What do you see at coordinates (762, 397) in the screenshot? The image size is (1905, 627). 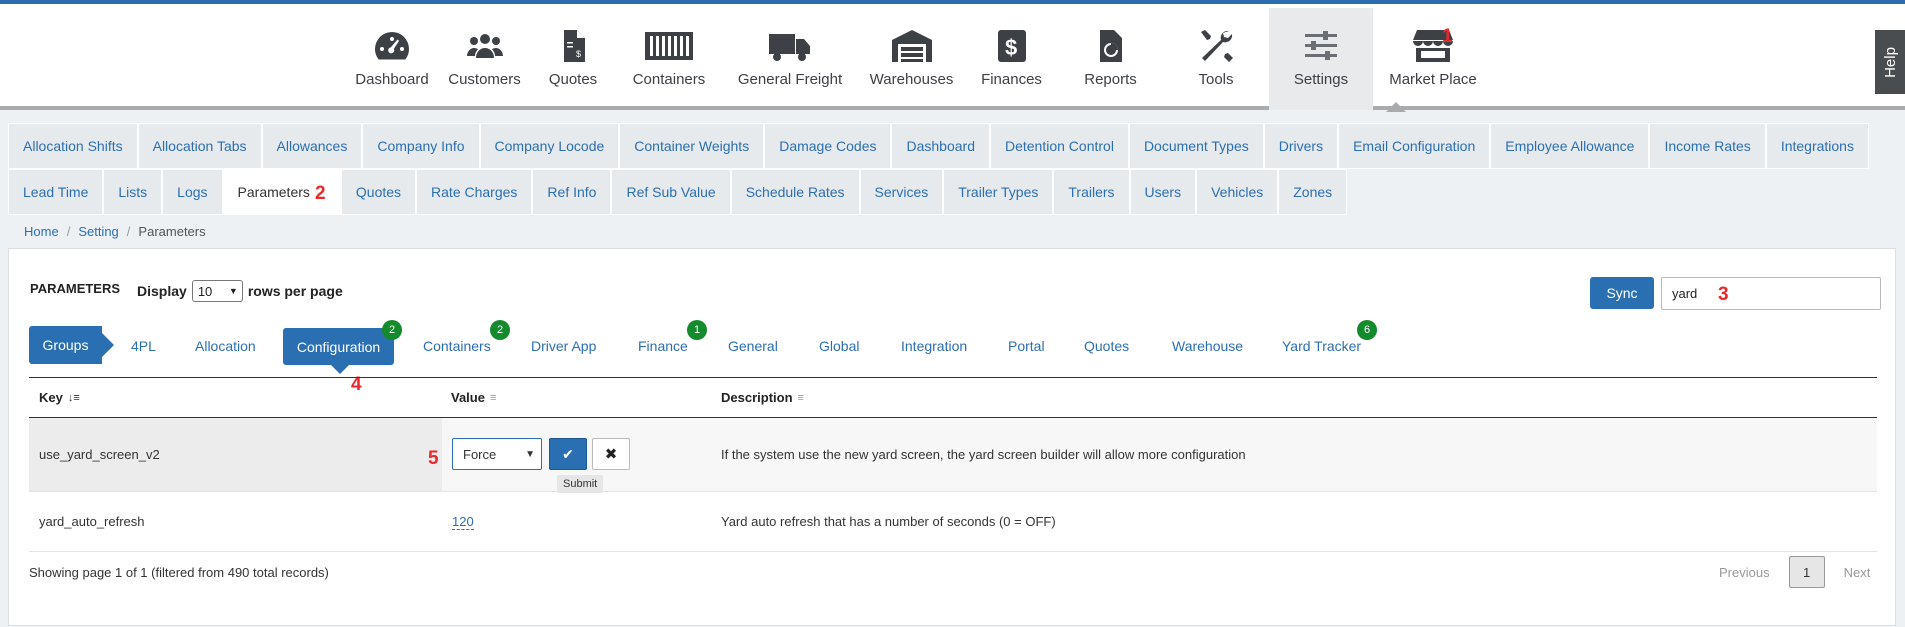 I see `col-header-description: Description ≡` at bounding box center [762, 397].